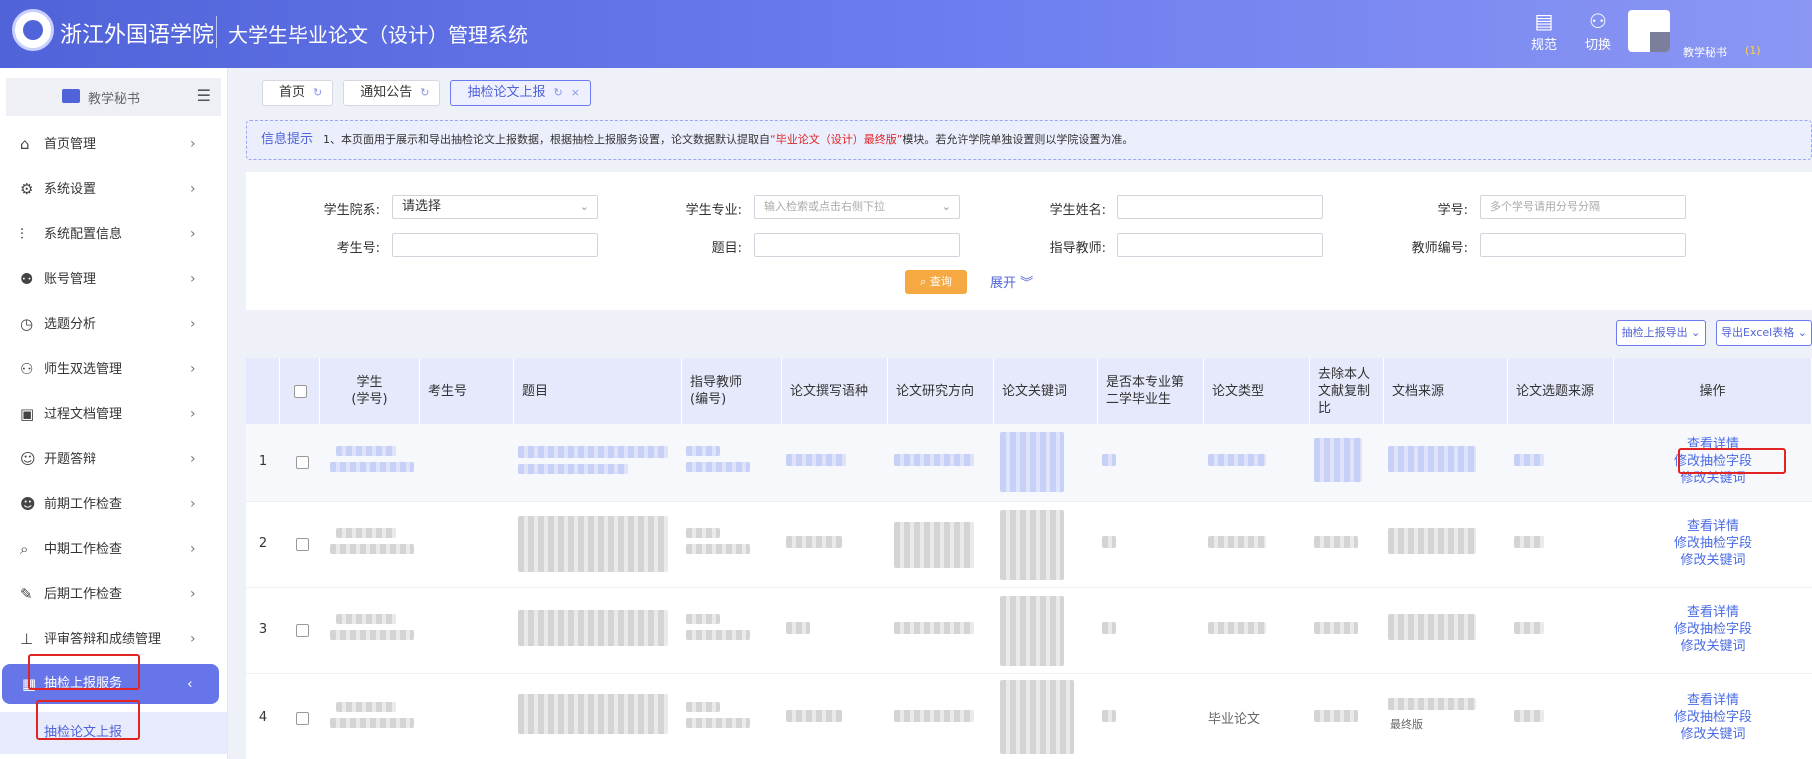 This screenshot has width=1812, height=759. I want to click on tab-home: 首页 ↻, so click(298, 93).